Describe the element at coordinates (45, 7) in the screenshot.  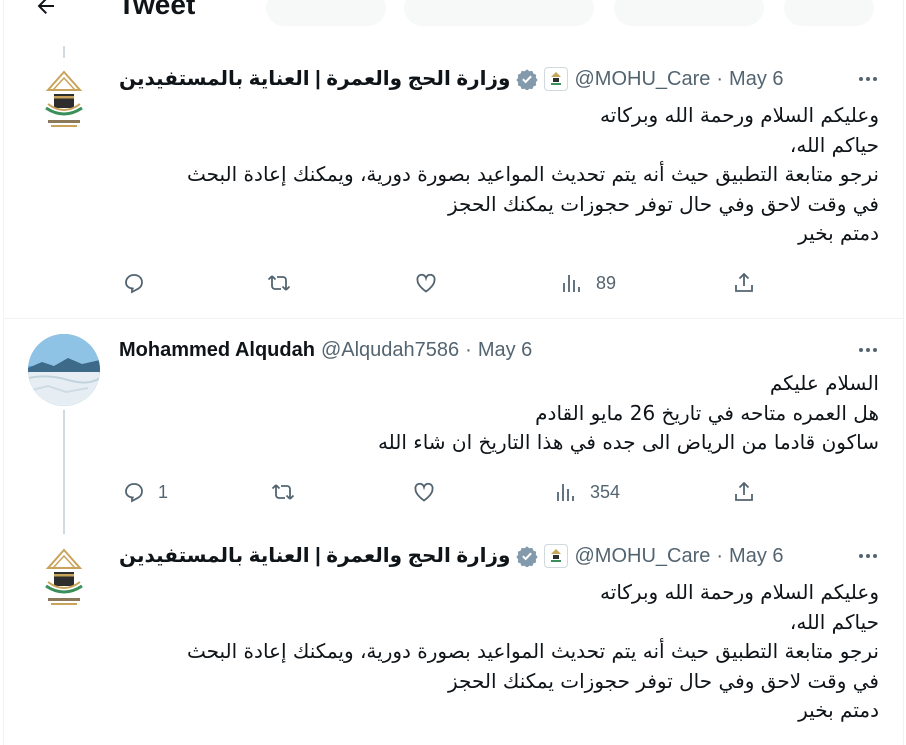
I see `back-arrow-icon` at that location.